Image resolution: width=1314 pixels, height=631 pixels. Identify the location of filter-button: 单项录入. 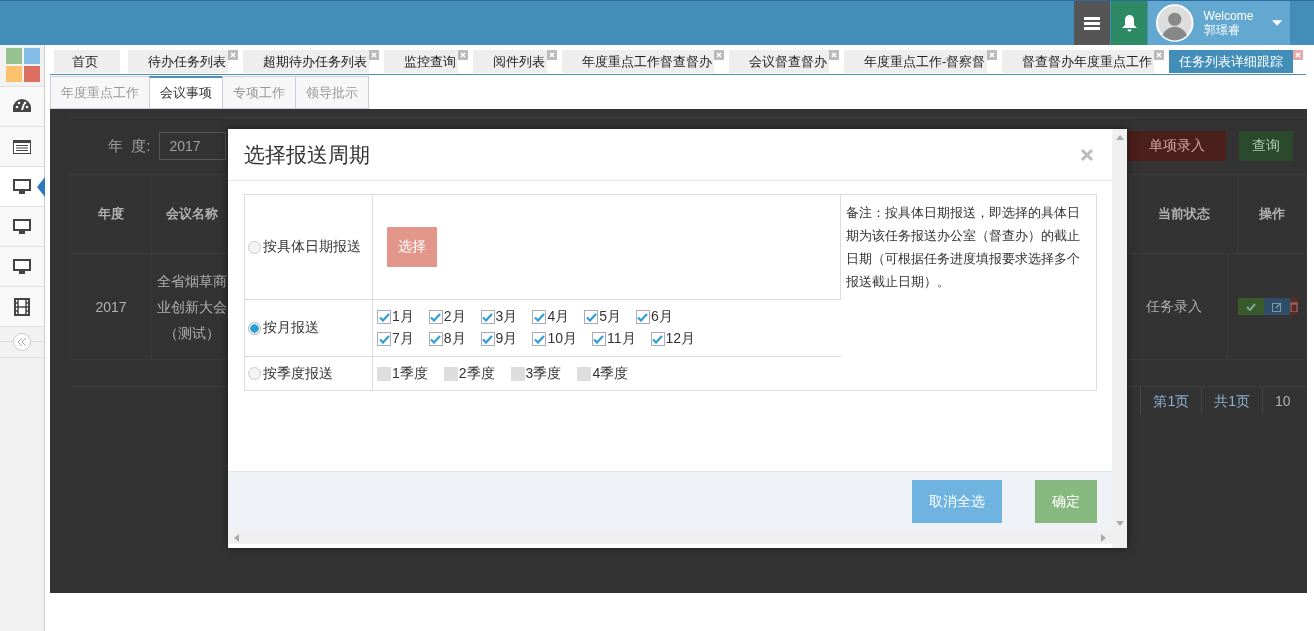
(1177, 146).